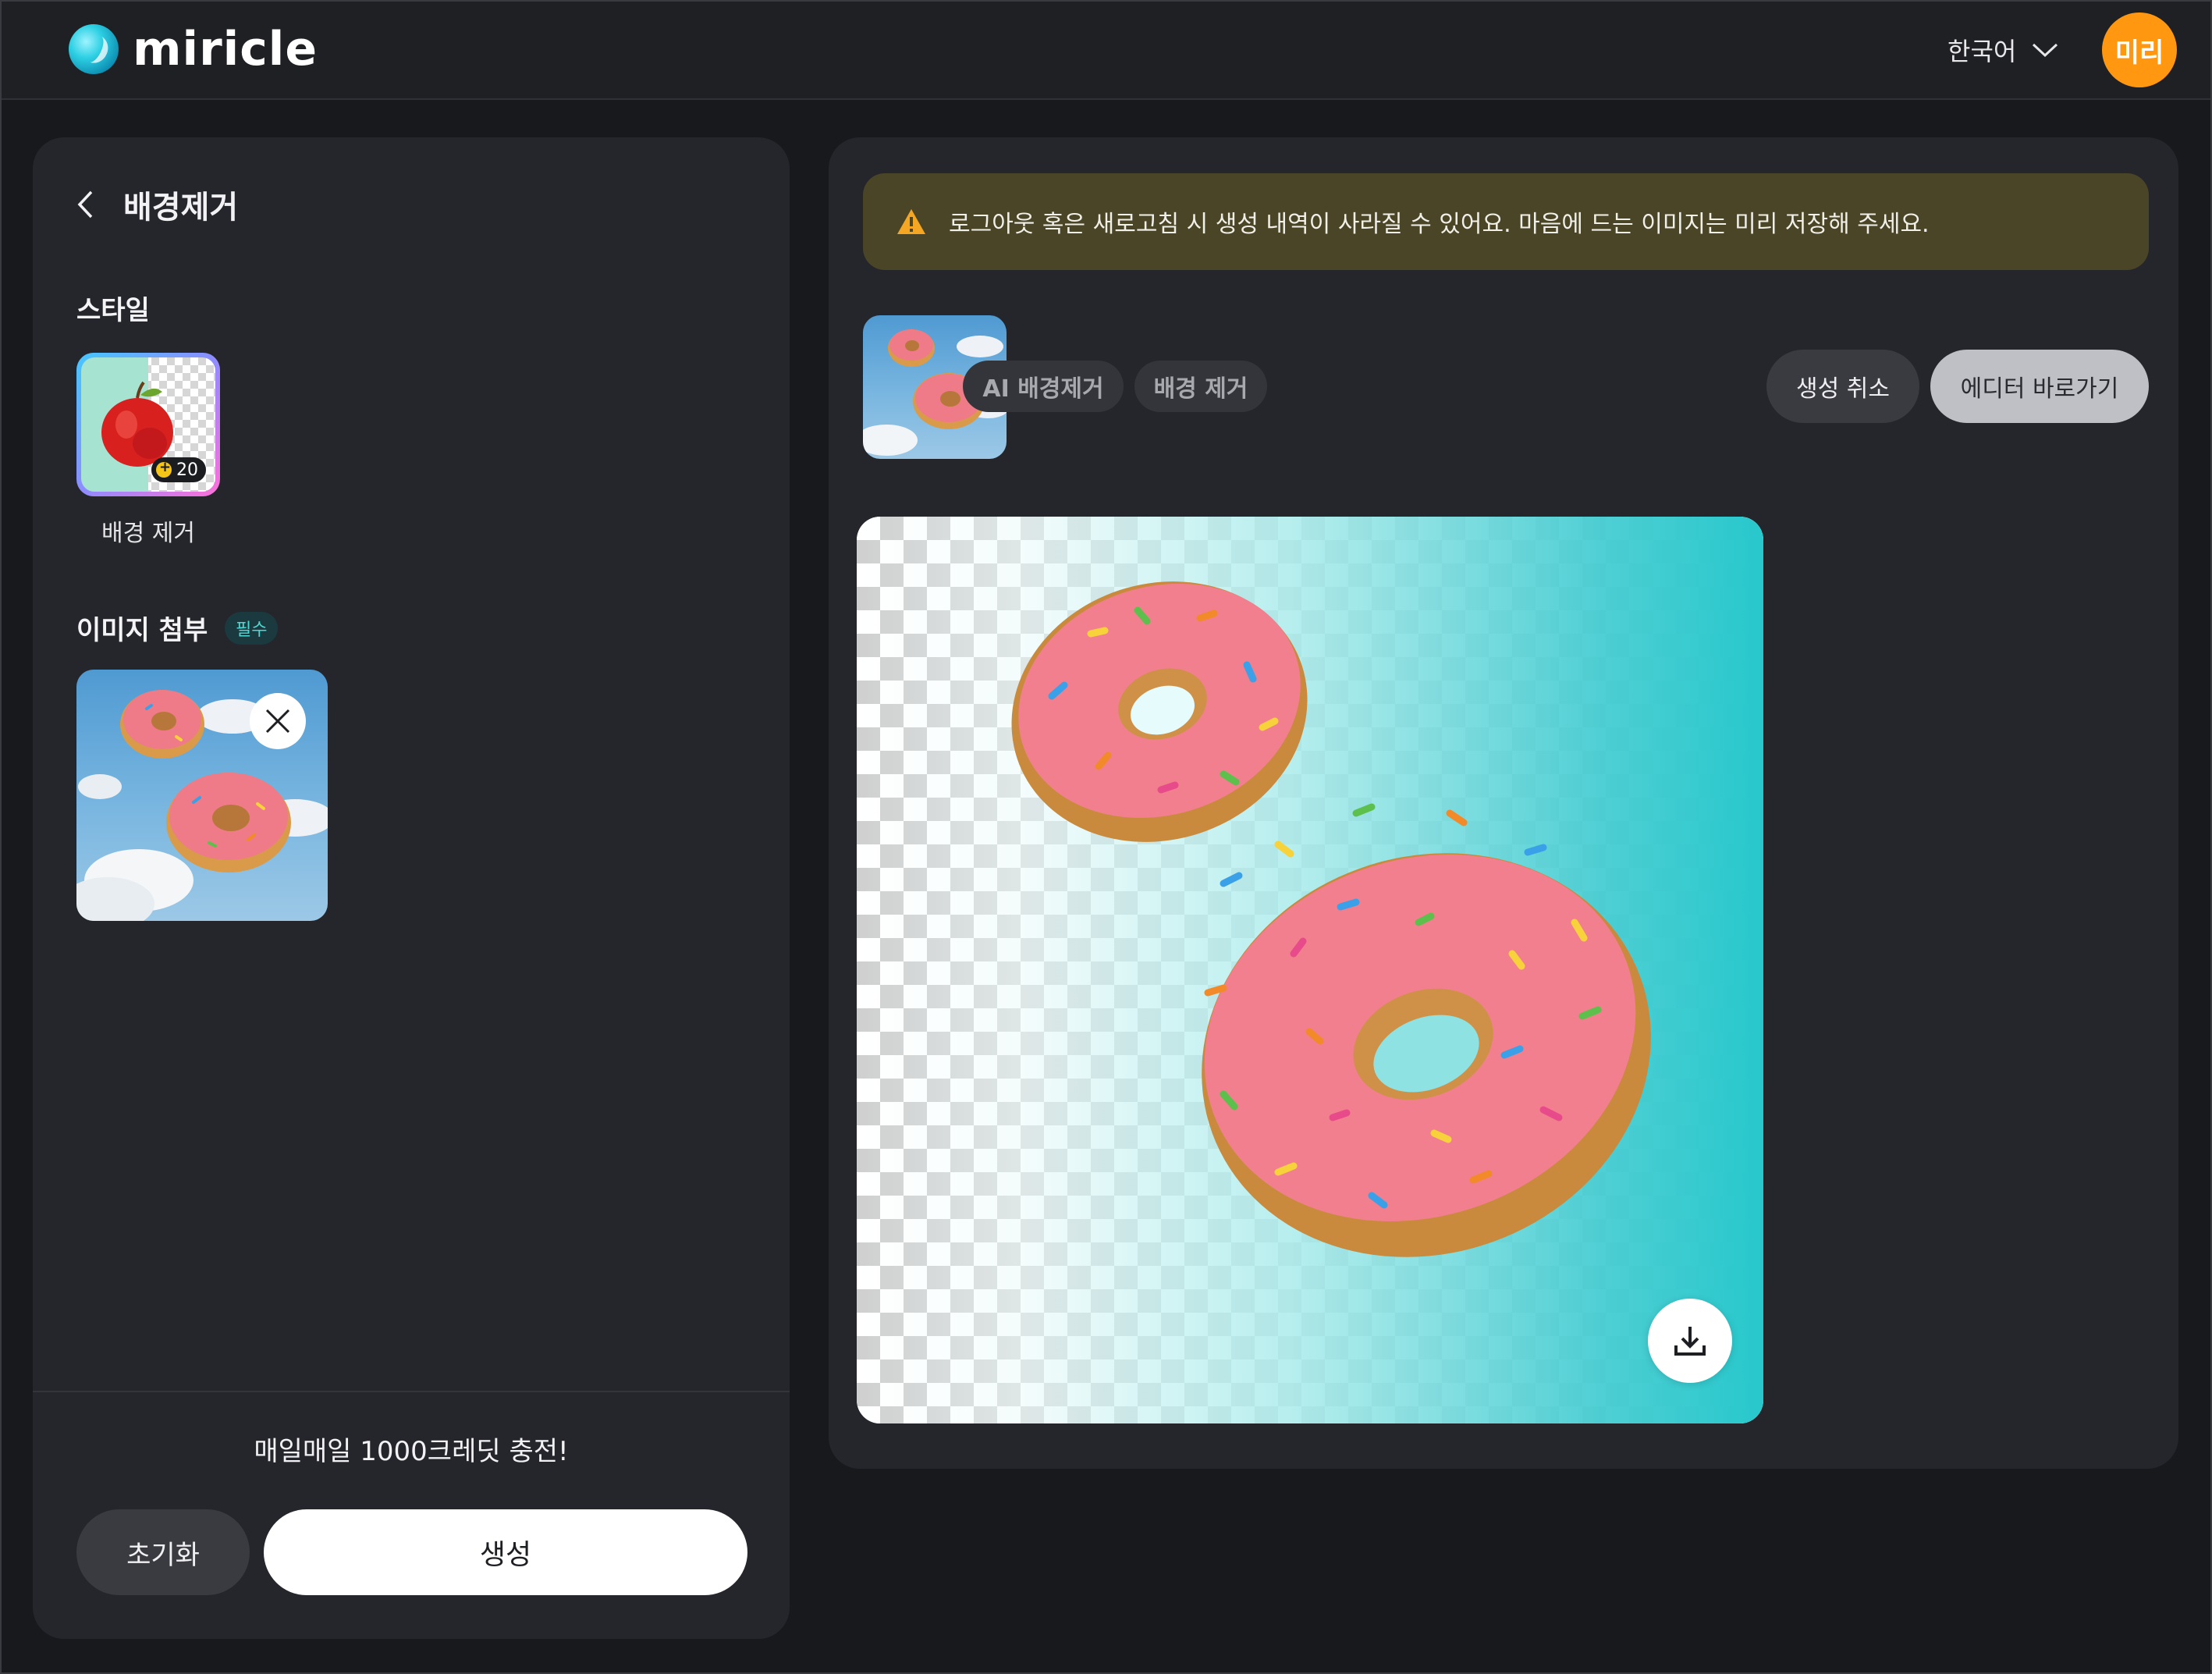  Describe the element at coordinates (2039, 386) in the screenshot. I see `go-to-editor-button: 에디터 바로가기` at that location.